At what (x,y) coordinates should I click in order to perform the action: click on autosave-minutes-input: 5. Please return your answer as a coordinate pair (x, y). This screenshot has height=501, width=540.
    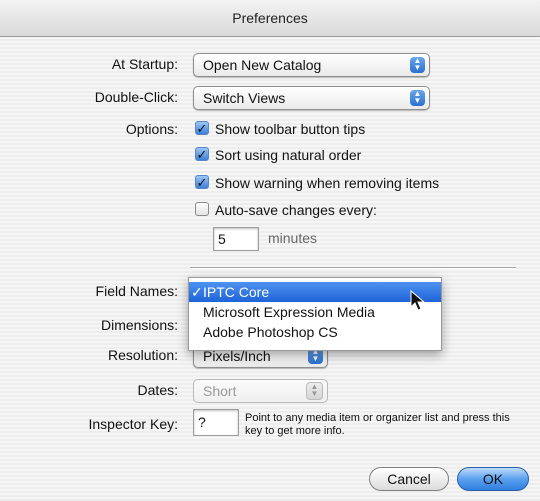
    Looking at the image, I should click on (236, 239).